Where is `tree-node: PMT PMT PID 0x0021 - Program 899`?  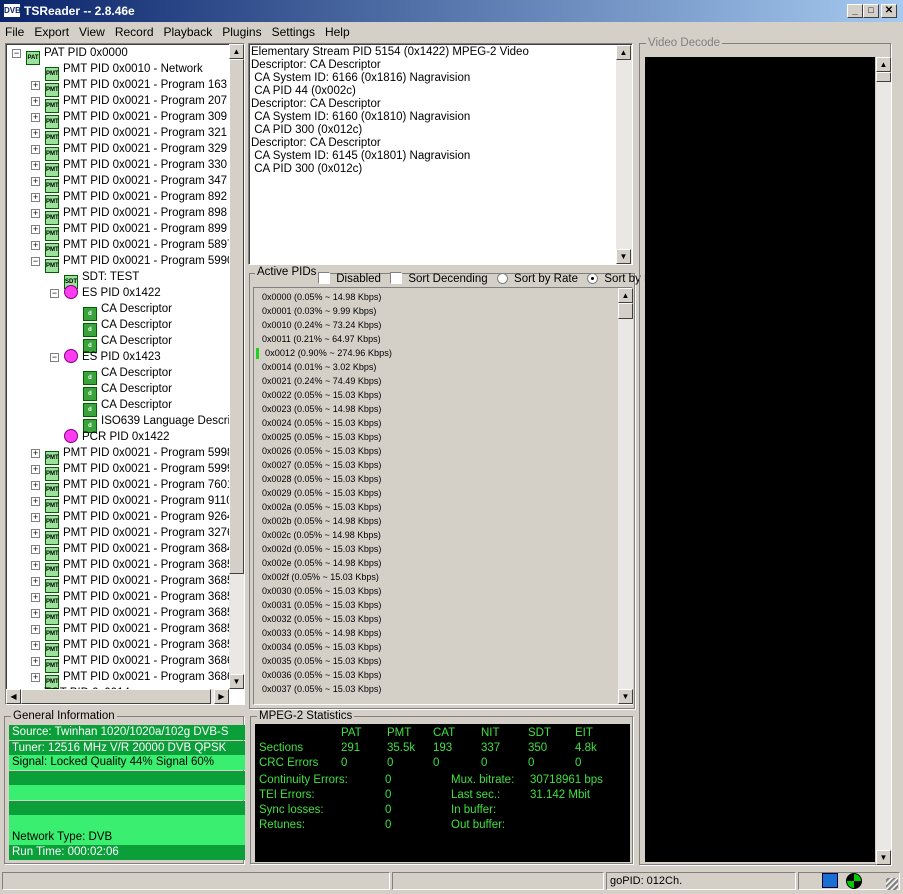
tree-node: PMT PMT PID 0x0021 - Program 899 is located at coordinates (136, 231).